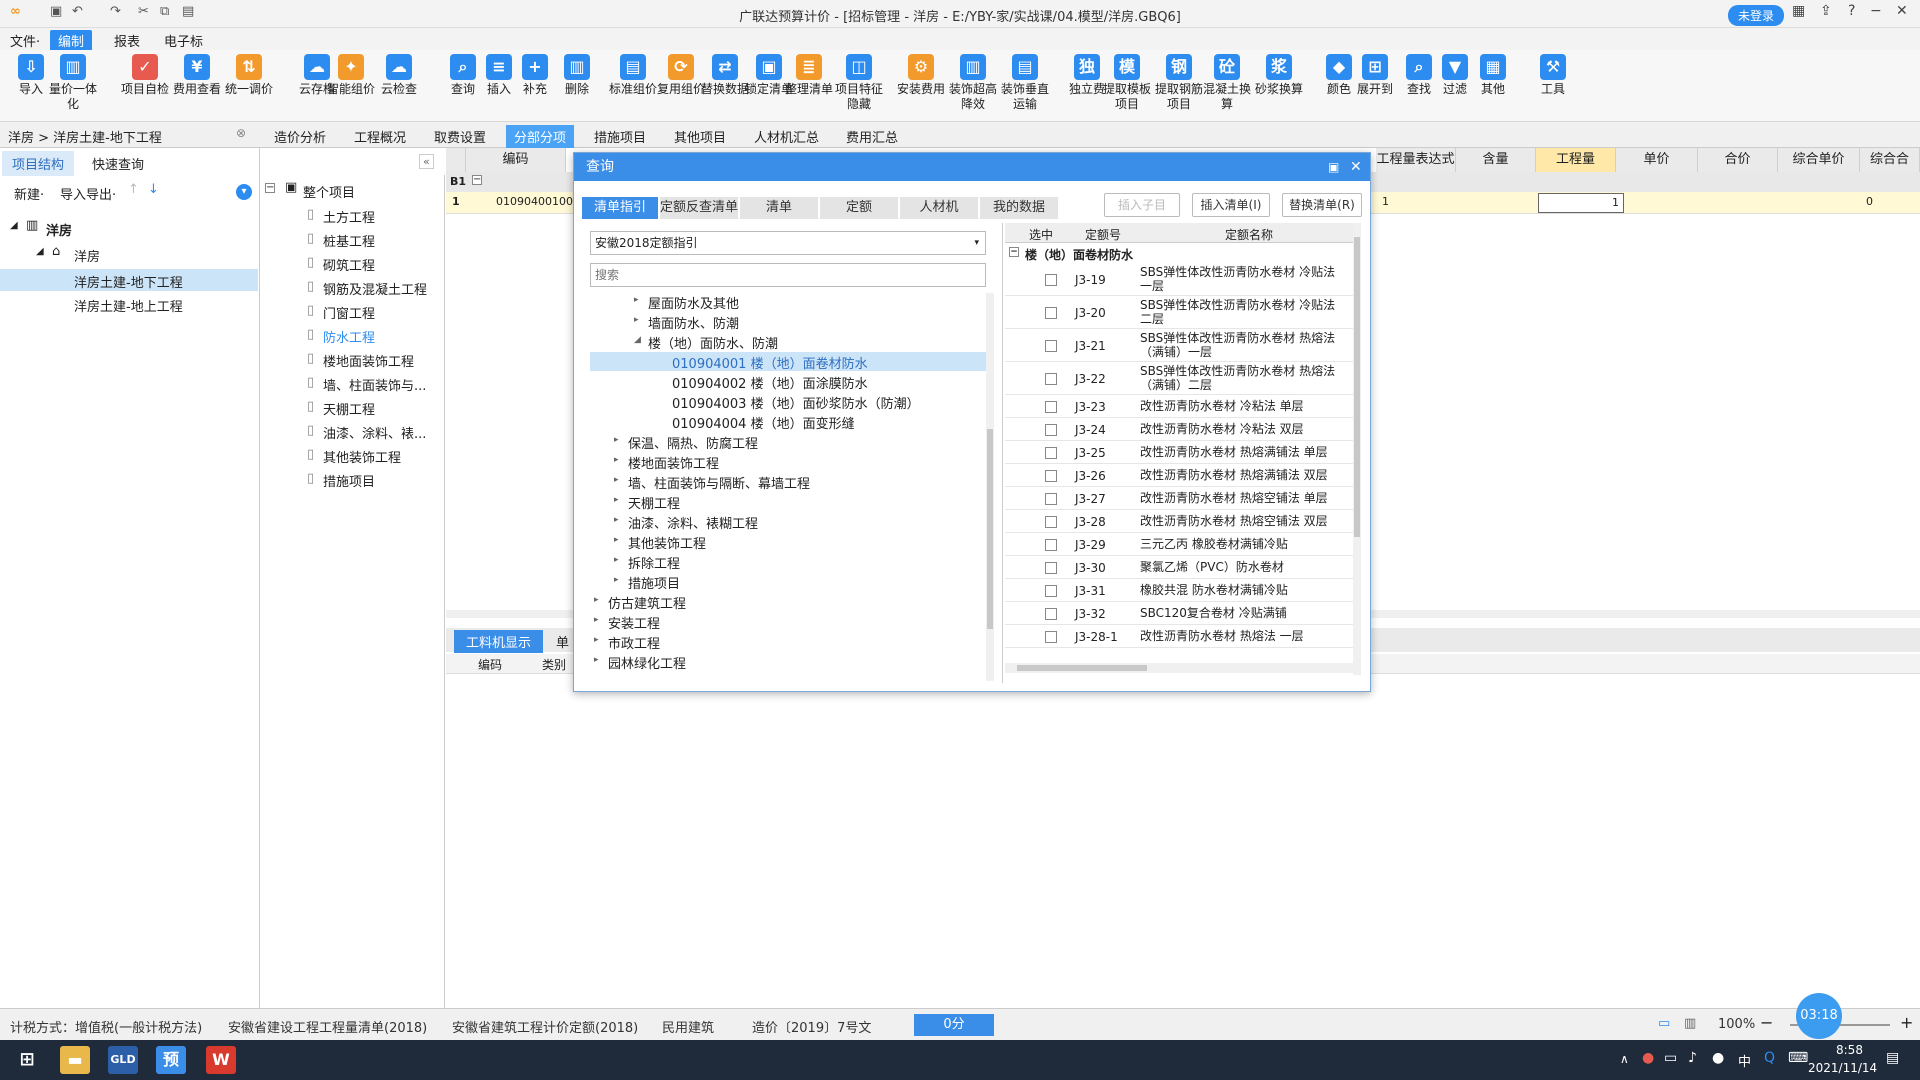 This screenshot has width=1920, height=1080. I want to click on mid-root: 整个项目, so click(329, 191).